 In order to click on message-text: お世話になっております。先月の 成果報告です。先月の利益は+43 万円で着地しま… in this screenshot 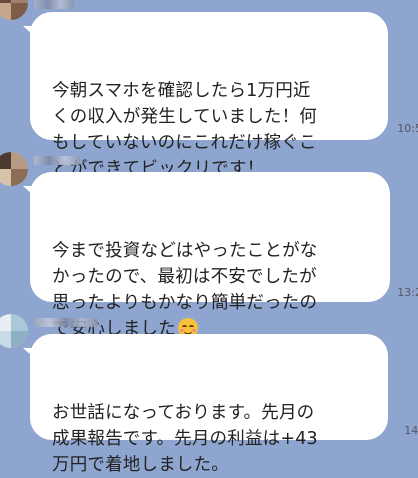, I will do `click(185, 439)`.